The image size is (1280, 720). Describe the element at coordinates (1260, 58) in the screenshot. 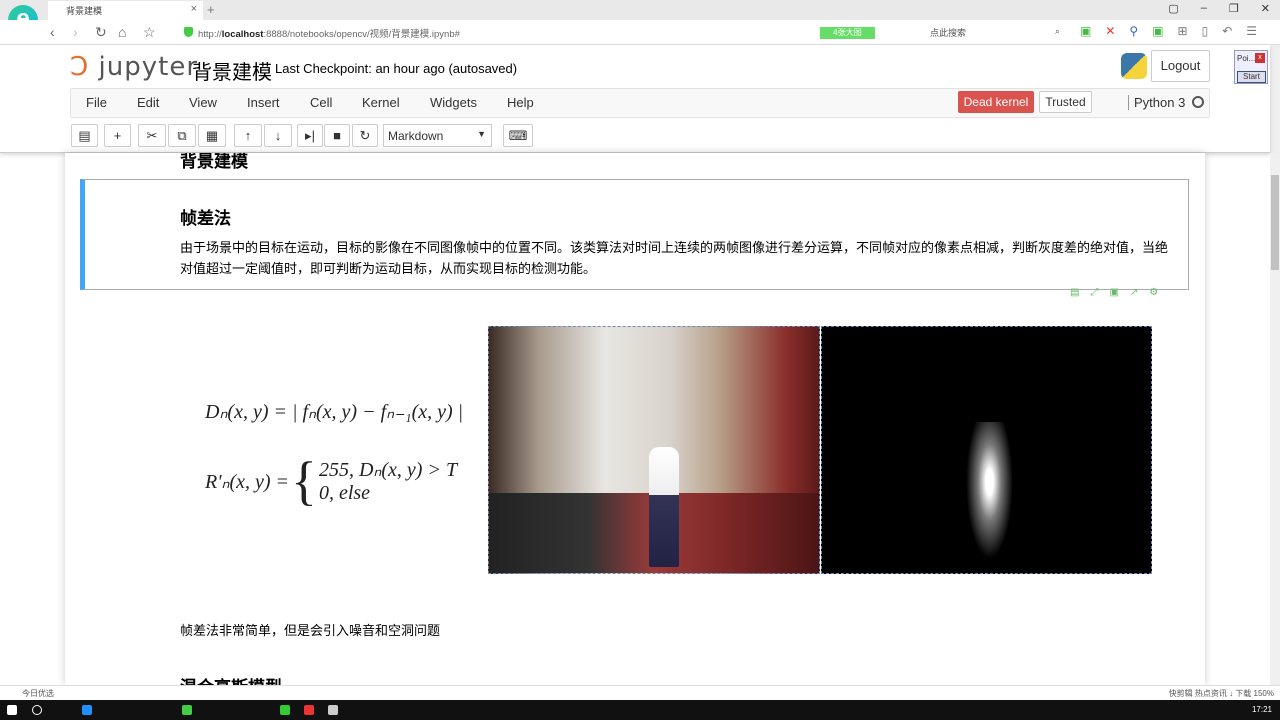

I see `popup-close-button: x` at that location.